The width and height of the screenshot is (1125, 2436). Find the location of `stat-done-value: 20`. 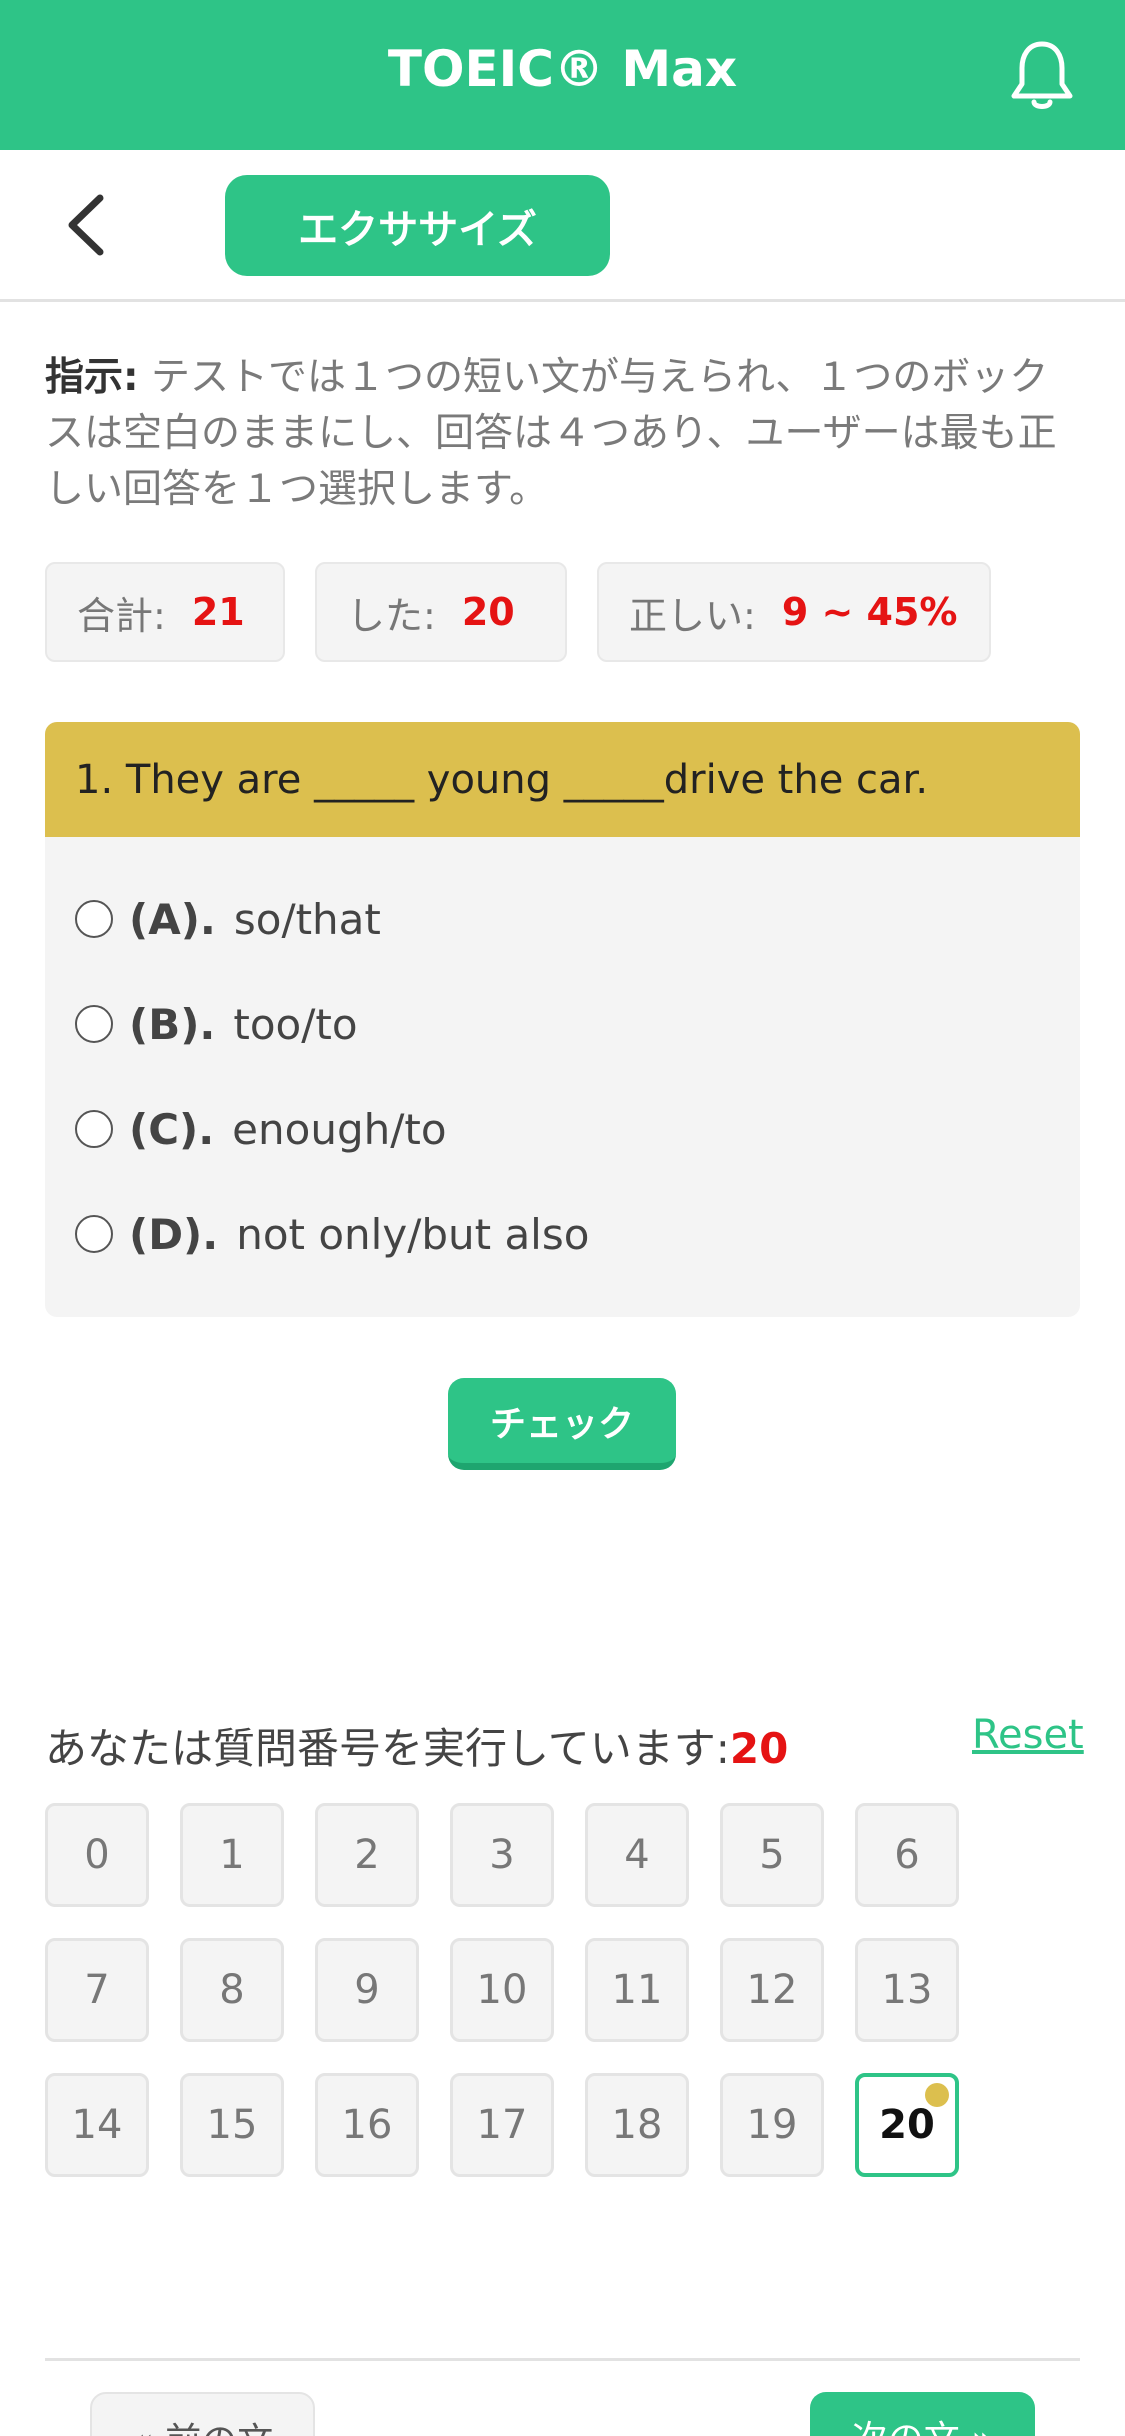

stat-done-value: 20 is located at coordinates (488, 612).